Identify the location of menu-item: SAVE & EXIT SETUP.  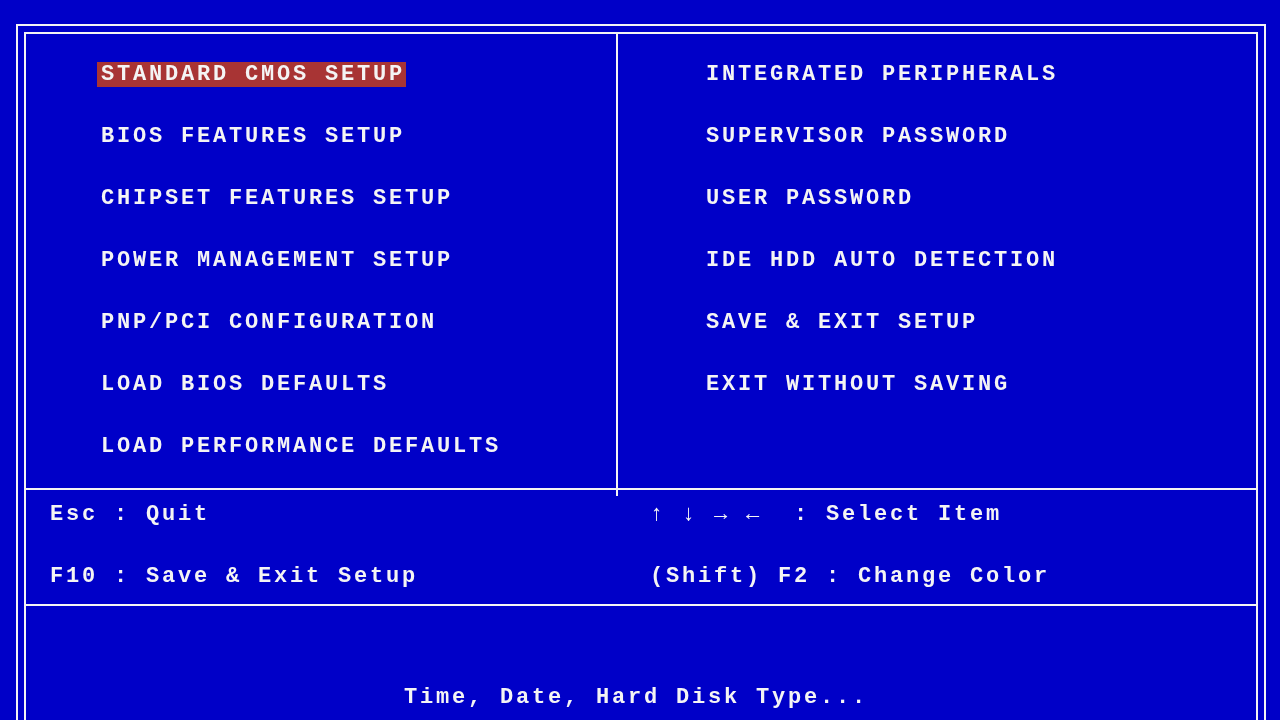
(841, 322).